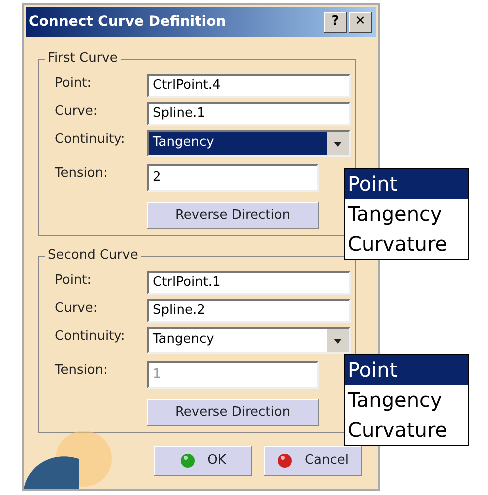  Describe the element at coordinates (360, 22) in the screenshot. I see `title-button: ✕` at that location.